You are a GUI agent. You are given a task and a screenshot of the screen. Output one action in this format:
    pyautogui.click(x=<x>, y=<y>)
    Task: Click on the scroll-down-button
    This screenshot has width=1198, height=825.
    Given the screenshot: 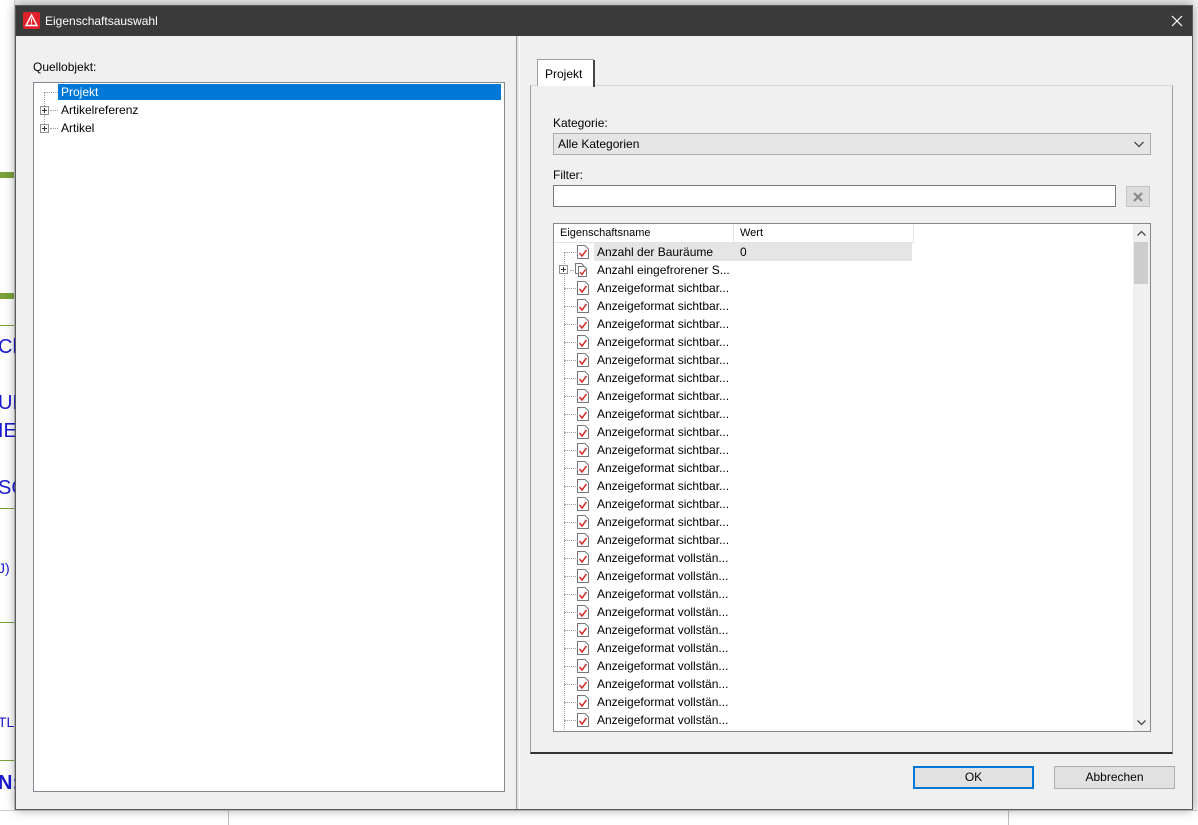 What is the action you would take?
    pyautogui.click(x=1141, y=722)
    